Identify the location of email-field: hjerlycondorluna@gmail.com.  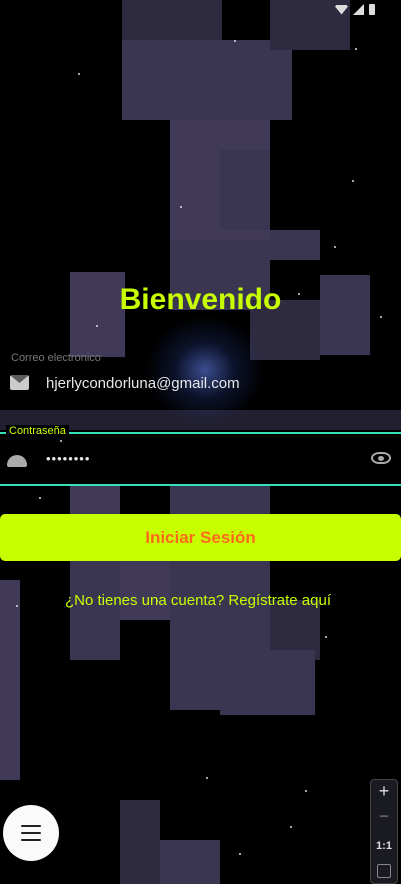
(200, 385).